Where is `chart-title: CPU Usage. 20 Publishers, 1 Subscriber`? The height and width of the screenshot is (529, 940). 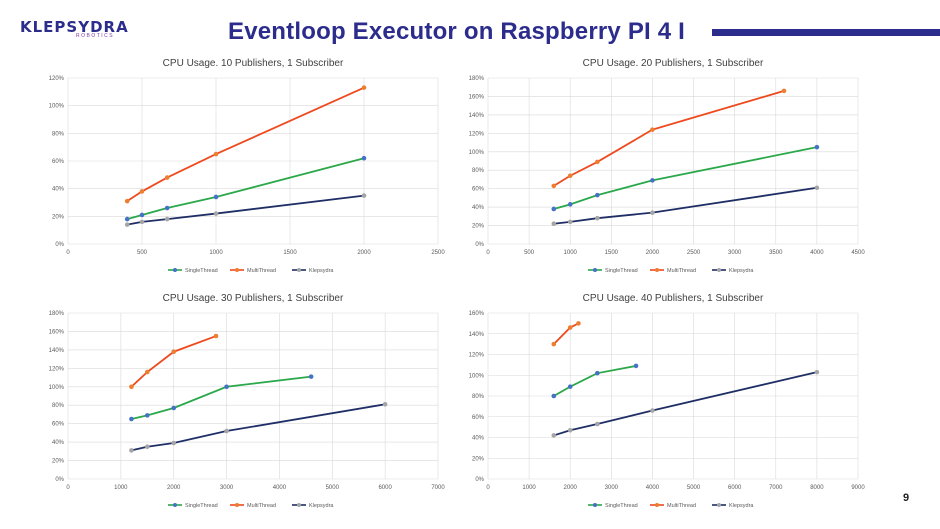 chart-title: CPU Usage. 20 Publishers, 1 Subscriber is located at coordinates (673, 63).